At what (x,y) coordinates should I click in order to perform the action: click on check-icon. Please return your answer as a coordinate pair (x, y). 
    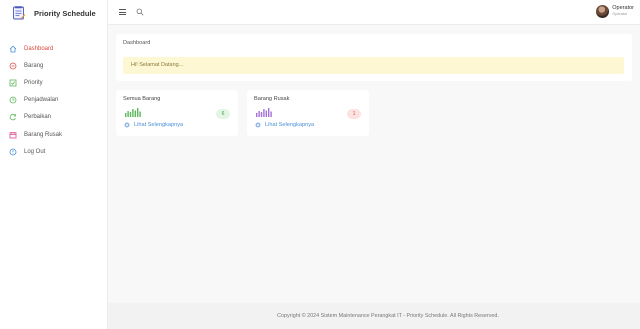
    Looking at the image, I should click on (13, 83).